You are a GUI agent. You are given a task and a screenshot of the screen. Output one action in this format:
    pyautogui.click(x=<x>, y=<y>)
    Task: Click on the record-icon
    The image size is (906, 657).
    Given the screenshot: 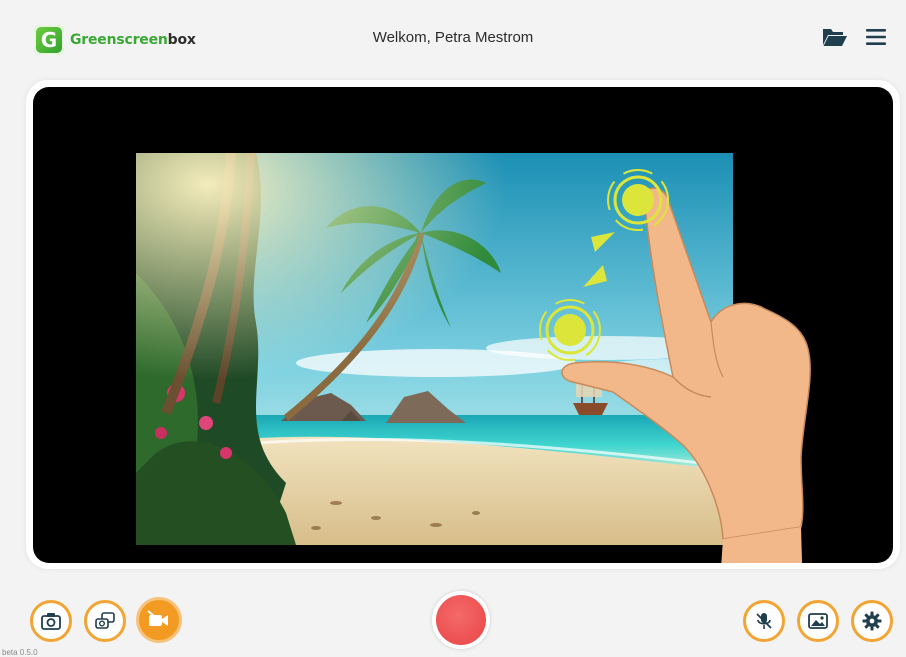 What is the action you would take?
    pyautogui.click(x=461, y=620)
    